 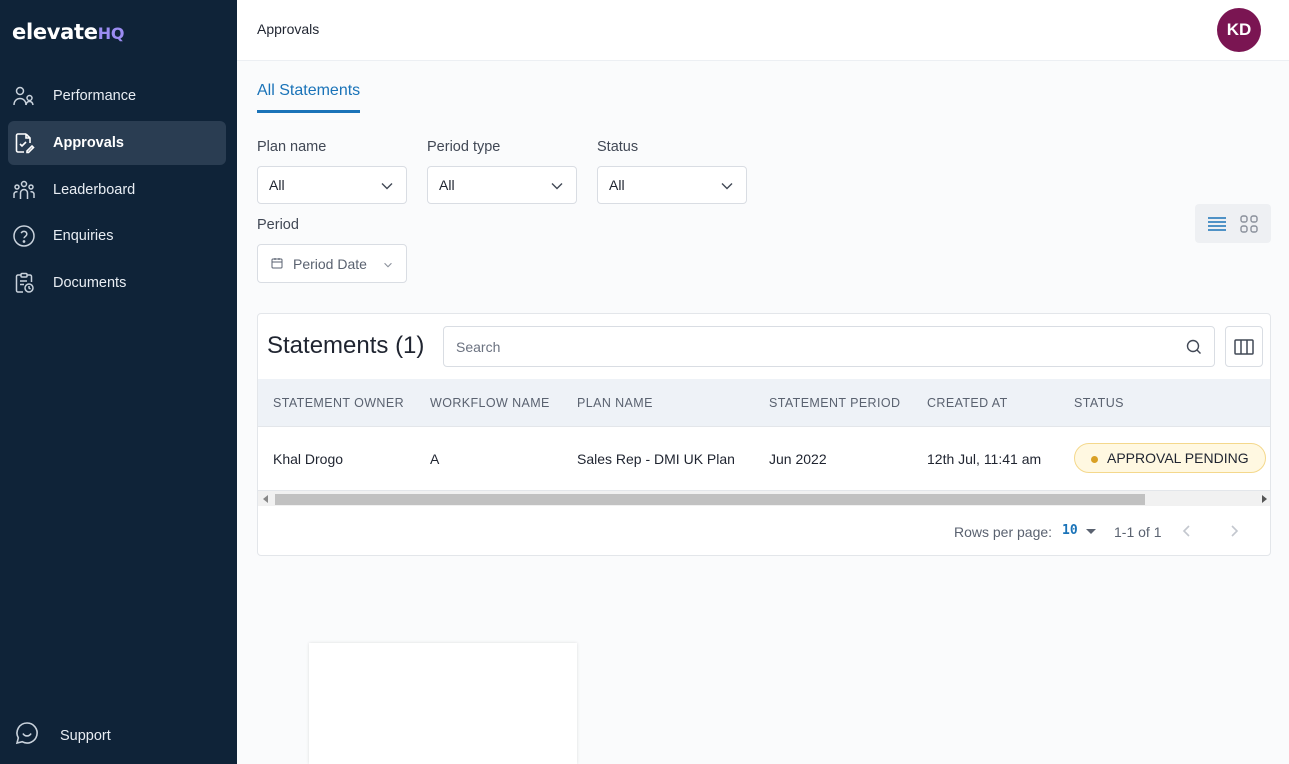 What do you see at coordinates (24, 283) in the screenshot?
I see `documents-icon` at bounding box center [24, 283].